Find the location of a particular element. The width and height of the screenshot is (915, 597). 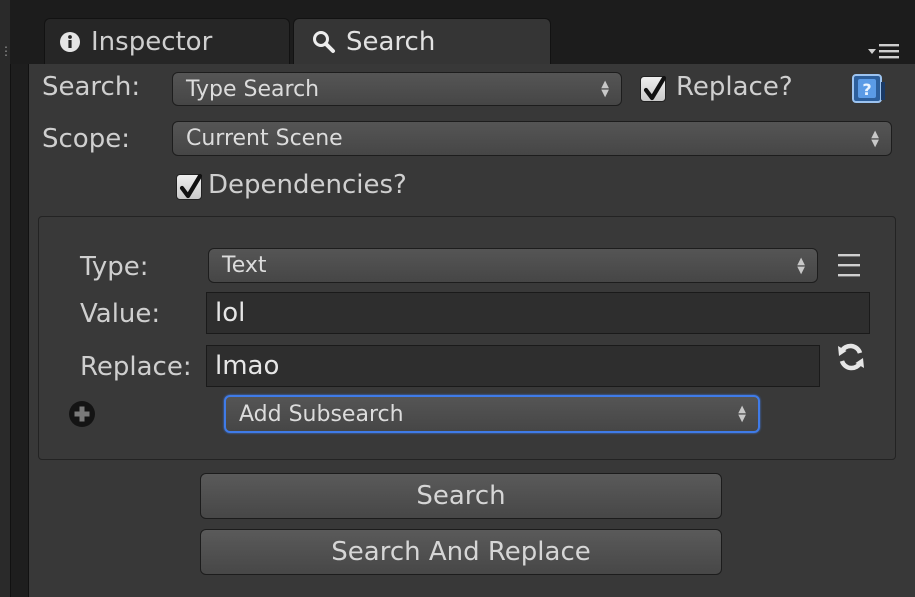

search-type-value: Type Search is located at coordinates (253, 89).